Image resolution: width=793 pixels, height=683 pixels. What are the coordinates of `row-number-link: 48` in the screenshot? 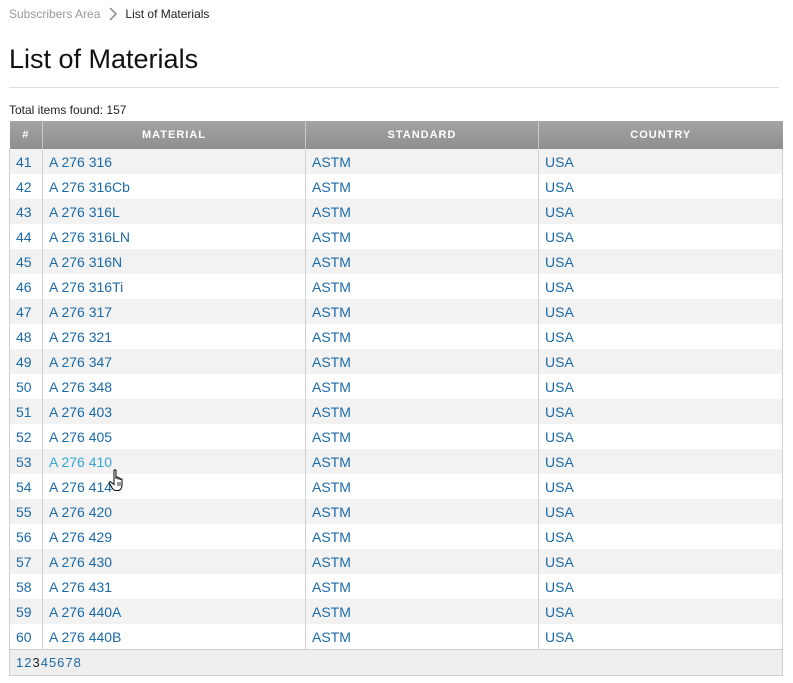 It's located at (24, 337).